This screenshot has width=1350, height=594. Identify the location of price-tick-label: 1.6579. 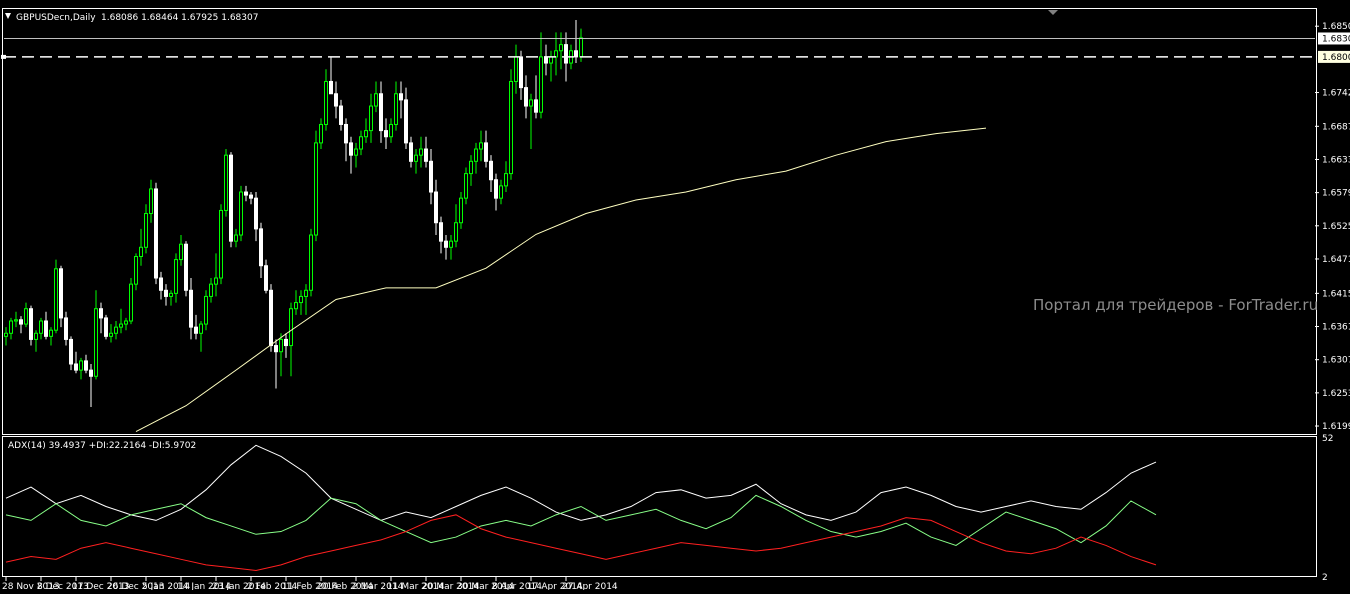
(1336, 194).